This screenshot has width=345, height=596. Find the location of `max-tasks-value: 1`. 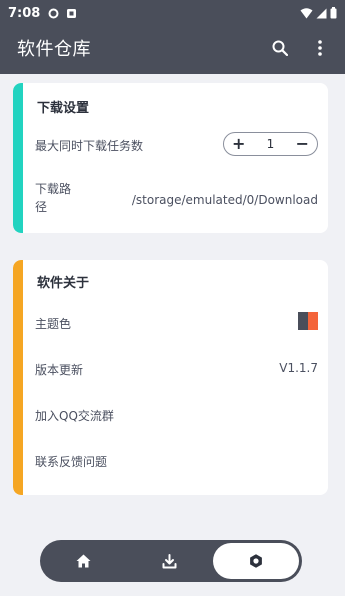

max-tasks-value: 1 is located at coordinates (270, 144).